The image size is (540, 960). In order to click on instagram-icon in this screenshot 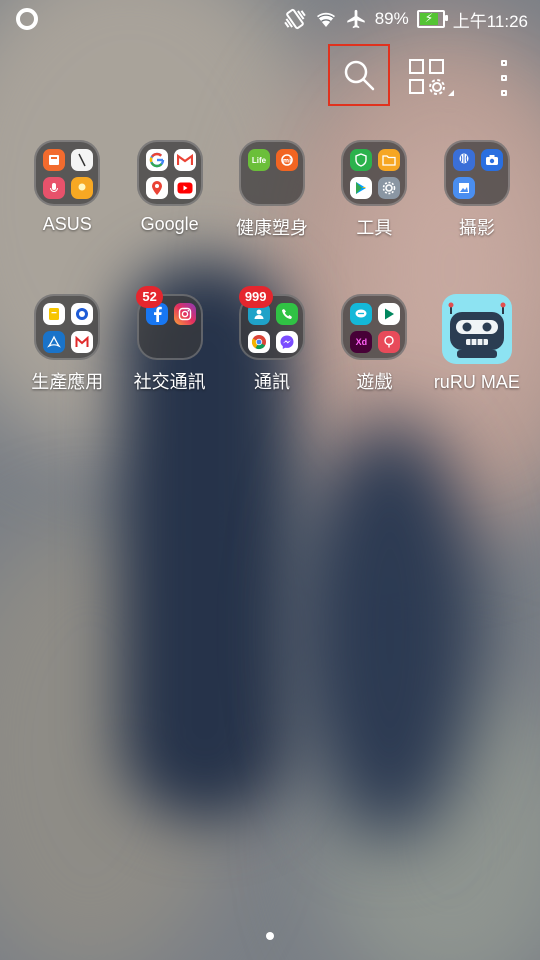, I will do `click(184, 314)`.